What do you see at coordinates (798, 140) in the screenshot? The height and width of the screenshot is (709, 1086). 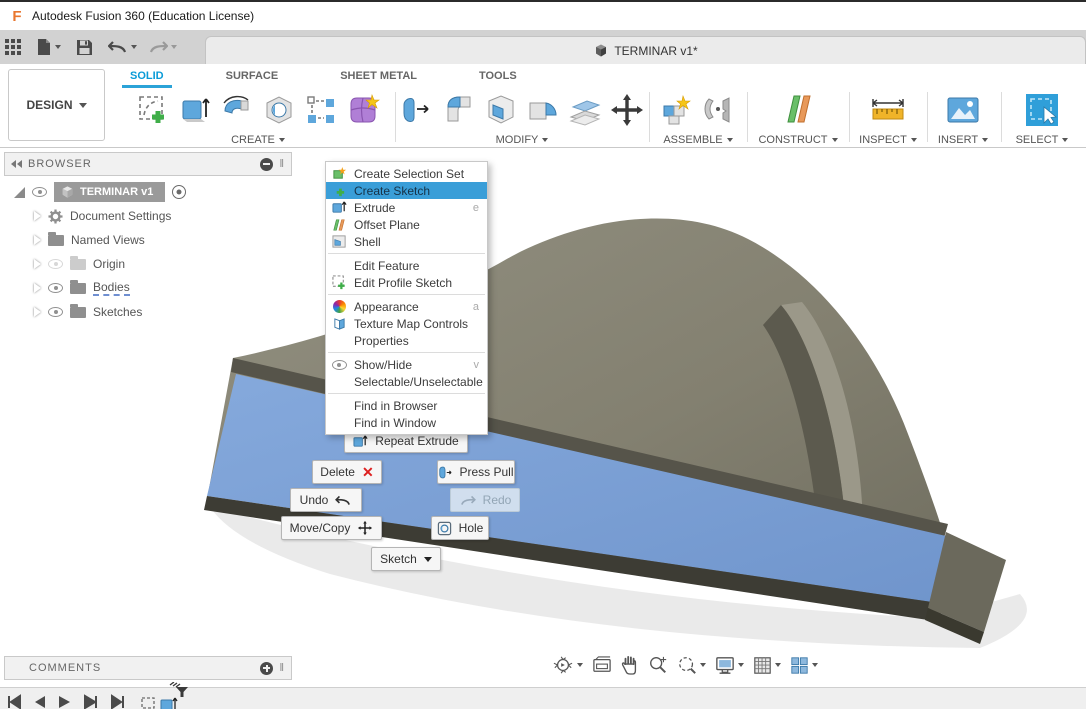 I see `group-construct-dropdown: CONSTRUCT` at bounding box center [798, 140].